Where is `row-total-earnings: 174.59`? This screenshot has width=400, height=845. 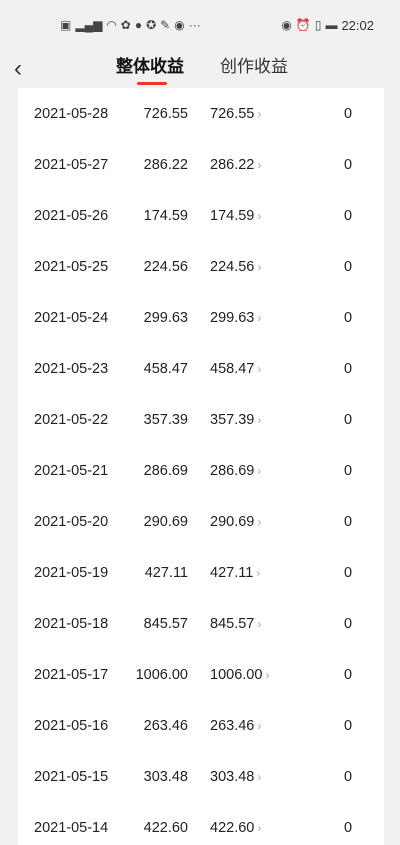 row-total-earnings: 174.59 is located at coordinates (165, 215).